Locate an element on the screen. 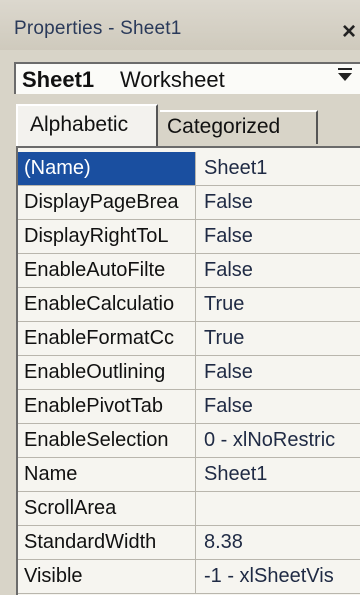 This screenshot has width=360, height=595. property-name: EnableCalculatio is located at coordinates (107, 304).